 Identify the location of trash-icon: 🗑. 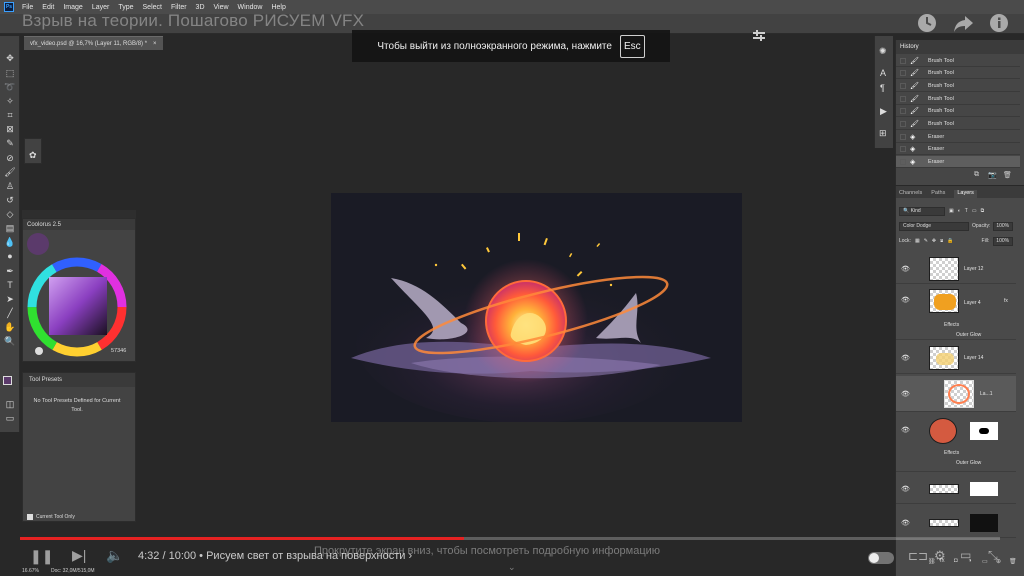
(1007, 175).